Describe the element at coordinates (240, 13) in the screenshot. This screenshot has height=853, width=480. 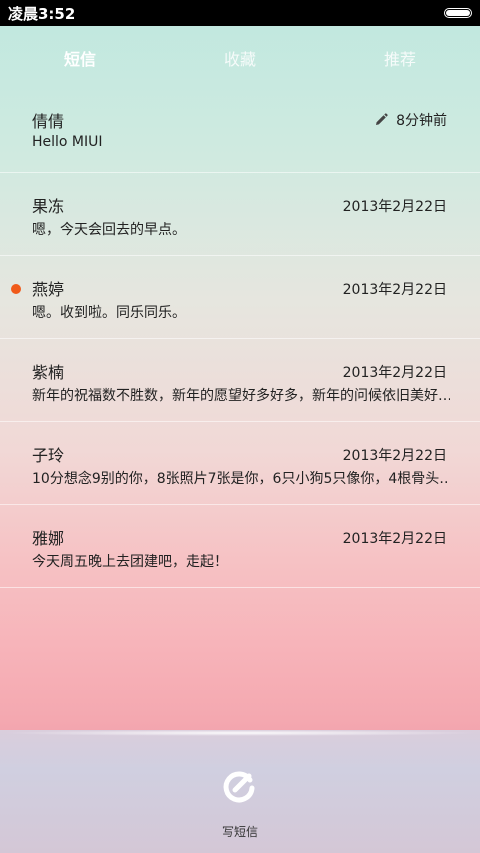
I see `status-bar: 凌晨3:52` at that location.